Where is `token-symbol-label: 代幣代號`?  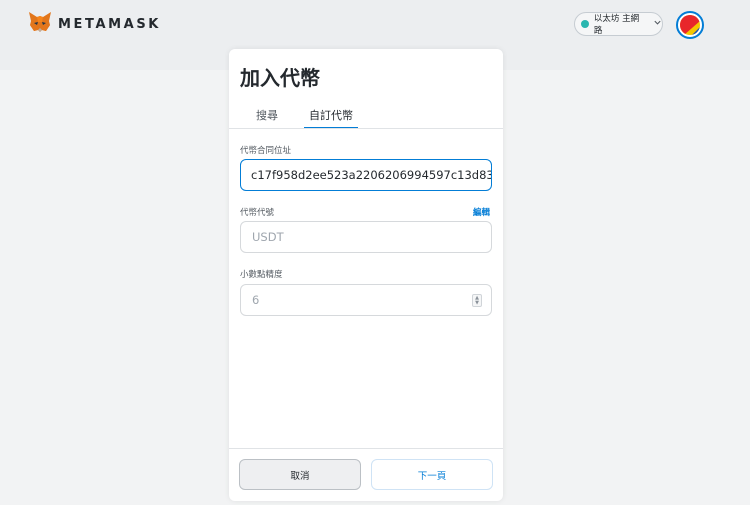 token-symbol-label: 代幣代號 is located at coordinates (257, 213).